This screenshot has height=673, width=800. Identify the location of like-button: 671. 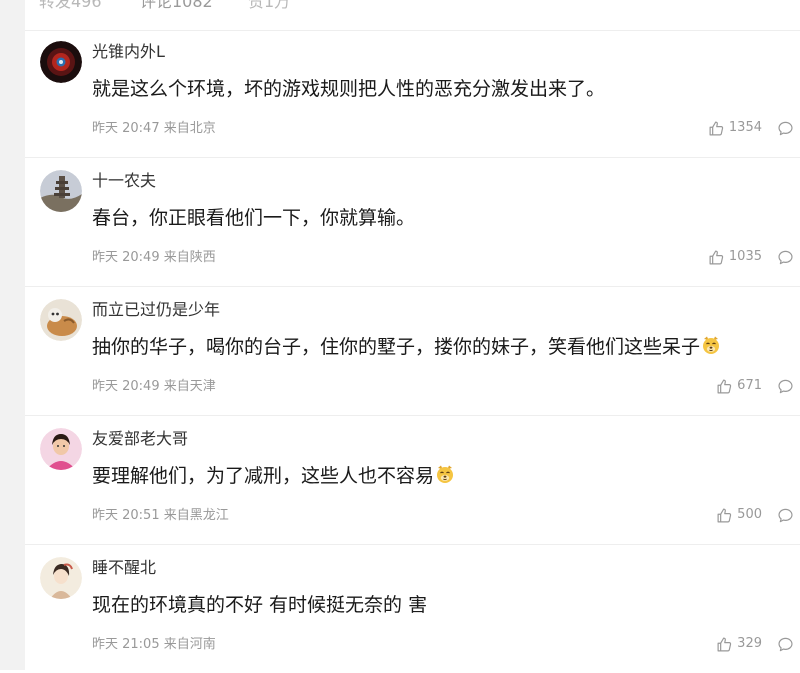
(739, 386).